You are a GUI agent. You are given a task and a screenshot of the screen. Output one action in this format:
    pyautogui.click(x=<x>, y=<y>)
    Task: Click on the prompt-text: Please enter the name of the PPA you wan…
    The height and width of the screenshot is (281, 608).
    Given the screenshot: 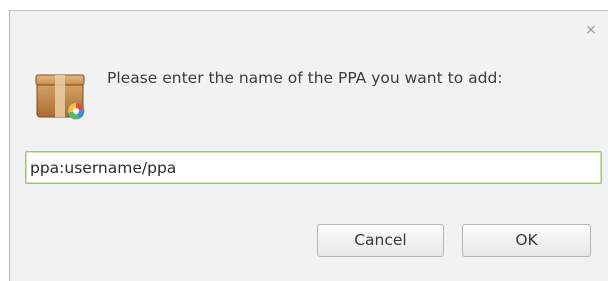 What is the action you would take?
    pyautogui.click(x=305, y=78)
    